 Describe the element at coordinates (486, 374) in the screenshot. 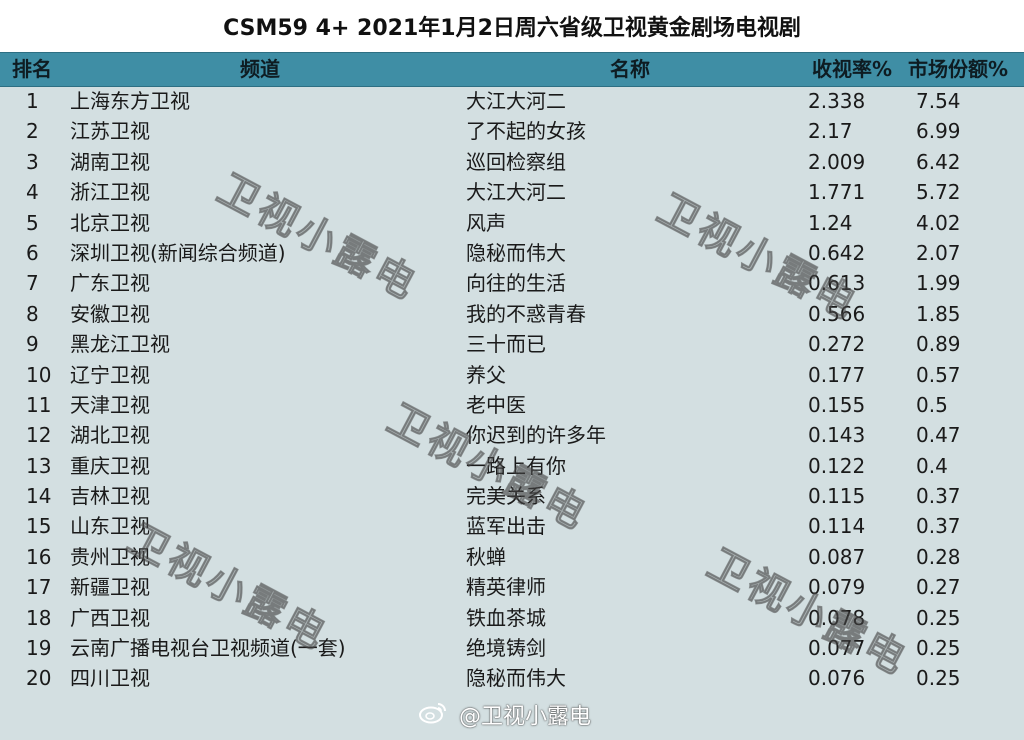

I see `name-cell: 养父` at that location.